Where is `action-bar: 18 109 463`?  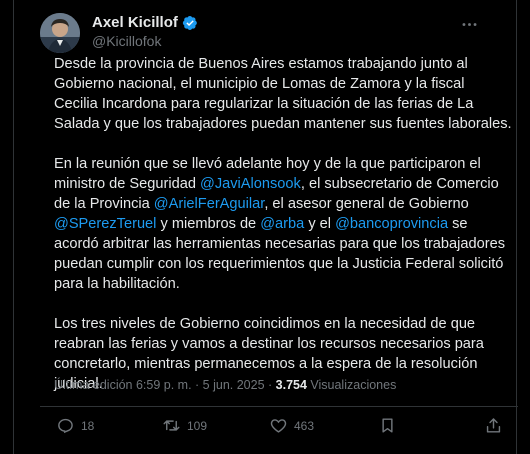 action-bar: 18 109 463 is located at coordinates (283, 427).